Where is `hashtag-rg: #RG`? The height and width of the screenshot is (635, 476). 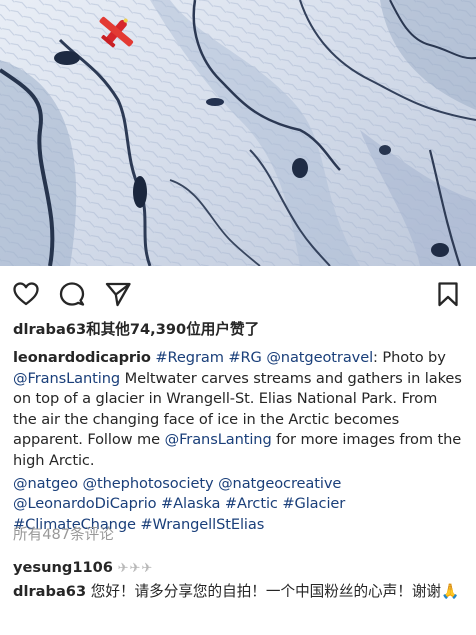 hashtag-rg: #RG is located at coordinates (244, 357).